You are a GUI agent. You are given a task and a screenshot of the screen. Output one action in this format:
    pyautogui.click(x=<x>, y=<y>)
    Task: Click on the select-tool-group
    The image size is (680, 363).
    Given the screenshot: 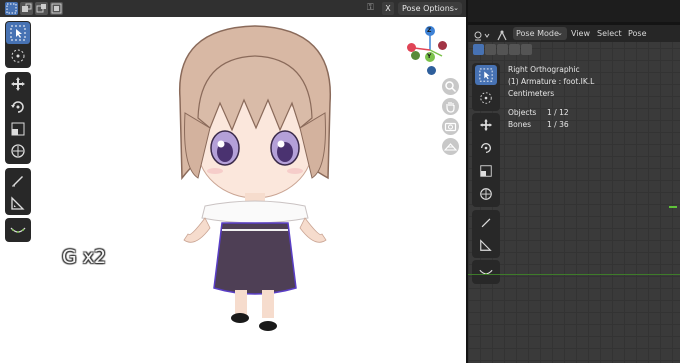 What is the action you would take?
    pyautogui.click(x=18, y=44)
    